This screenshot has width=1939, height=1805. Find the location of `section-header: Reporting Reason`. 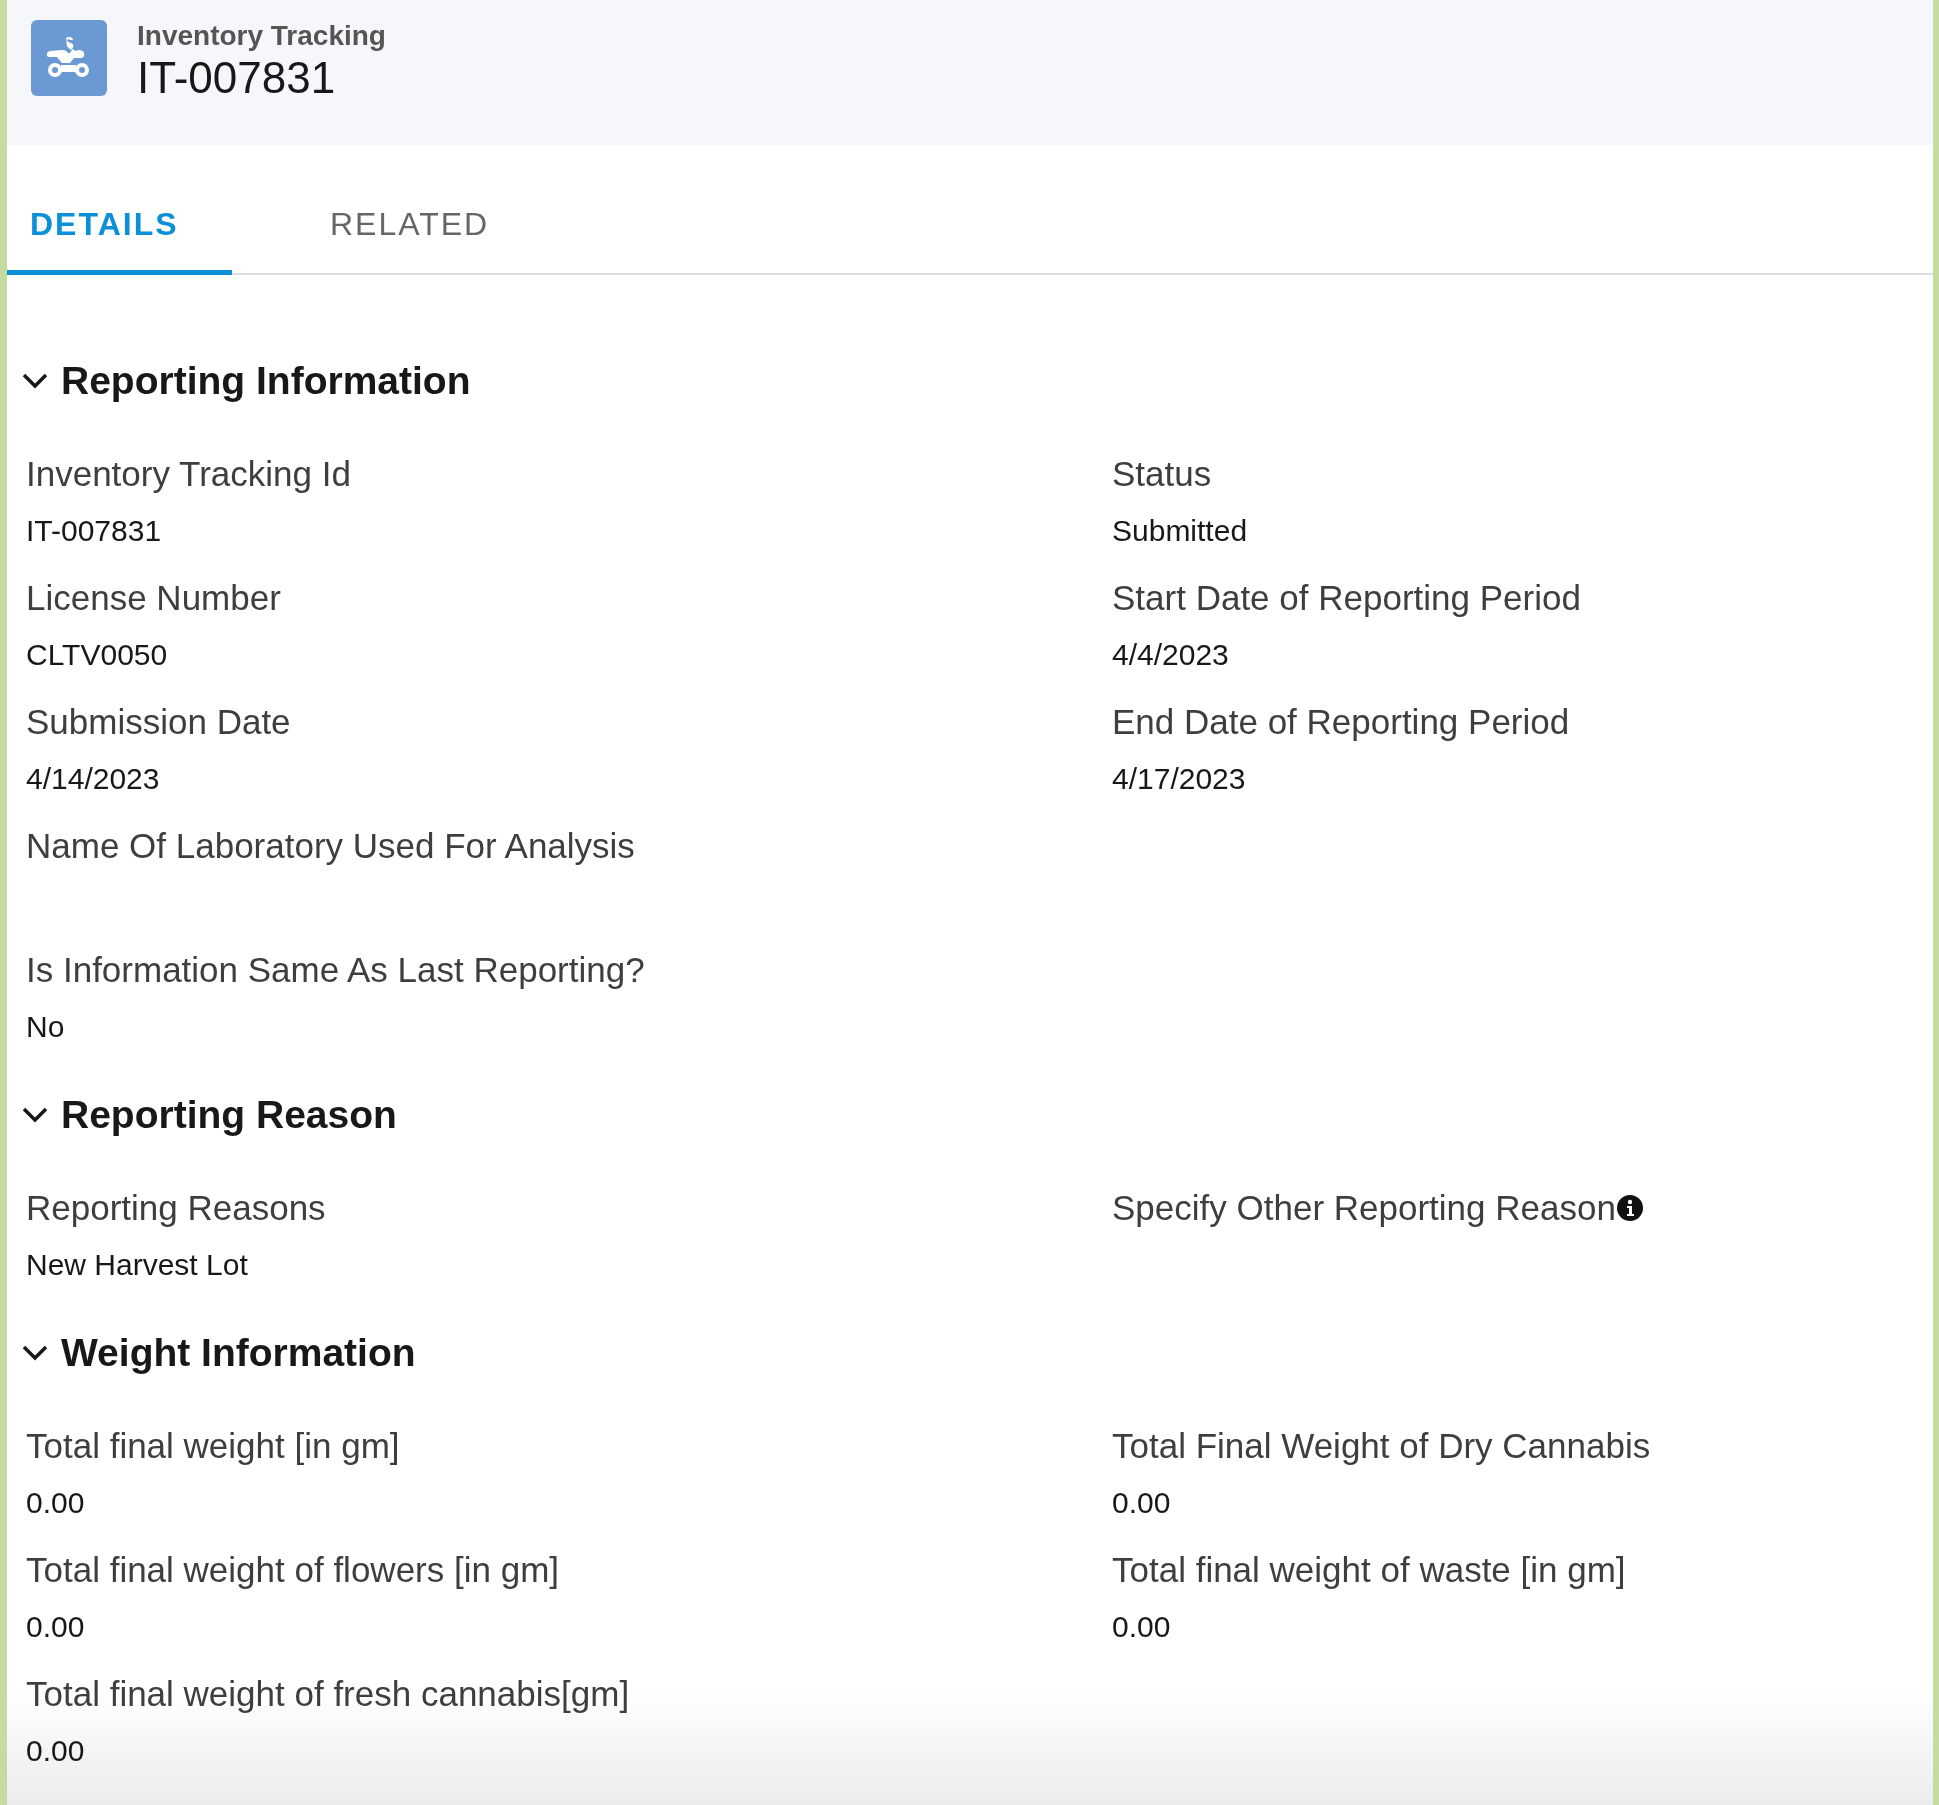

section-header: Reporting Reason is located at coordinates (209, 1115).